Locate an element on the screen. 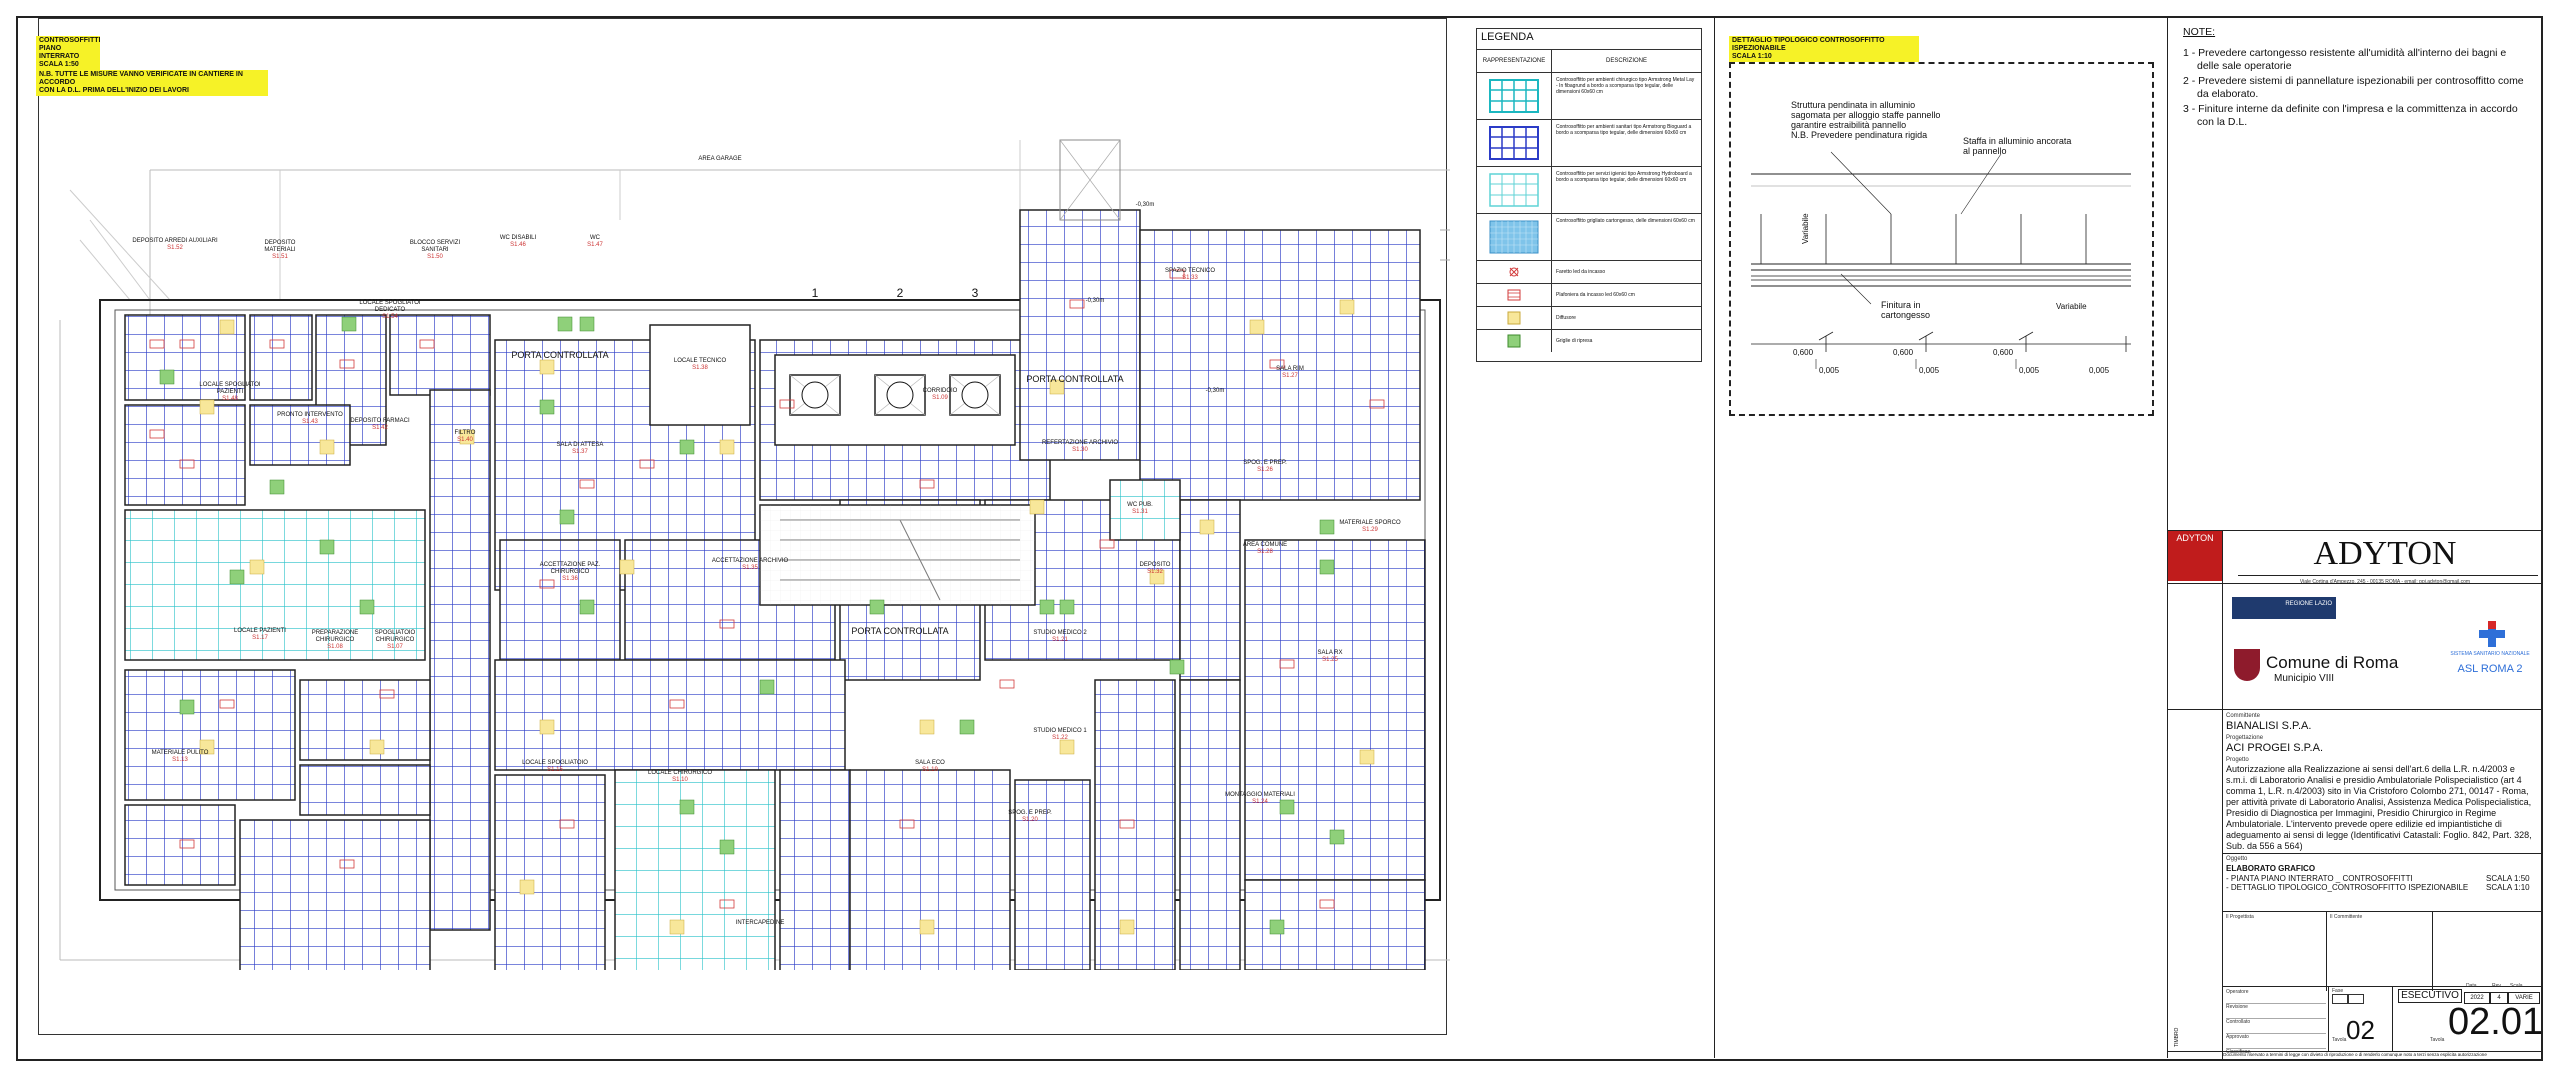  room-label: MATERIALE SPORCO S1.29 is located at coordinates (1370, 527).